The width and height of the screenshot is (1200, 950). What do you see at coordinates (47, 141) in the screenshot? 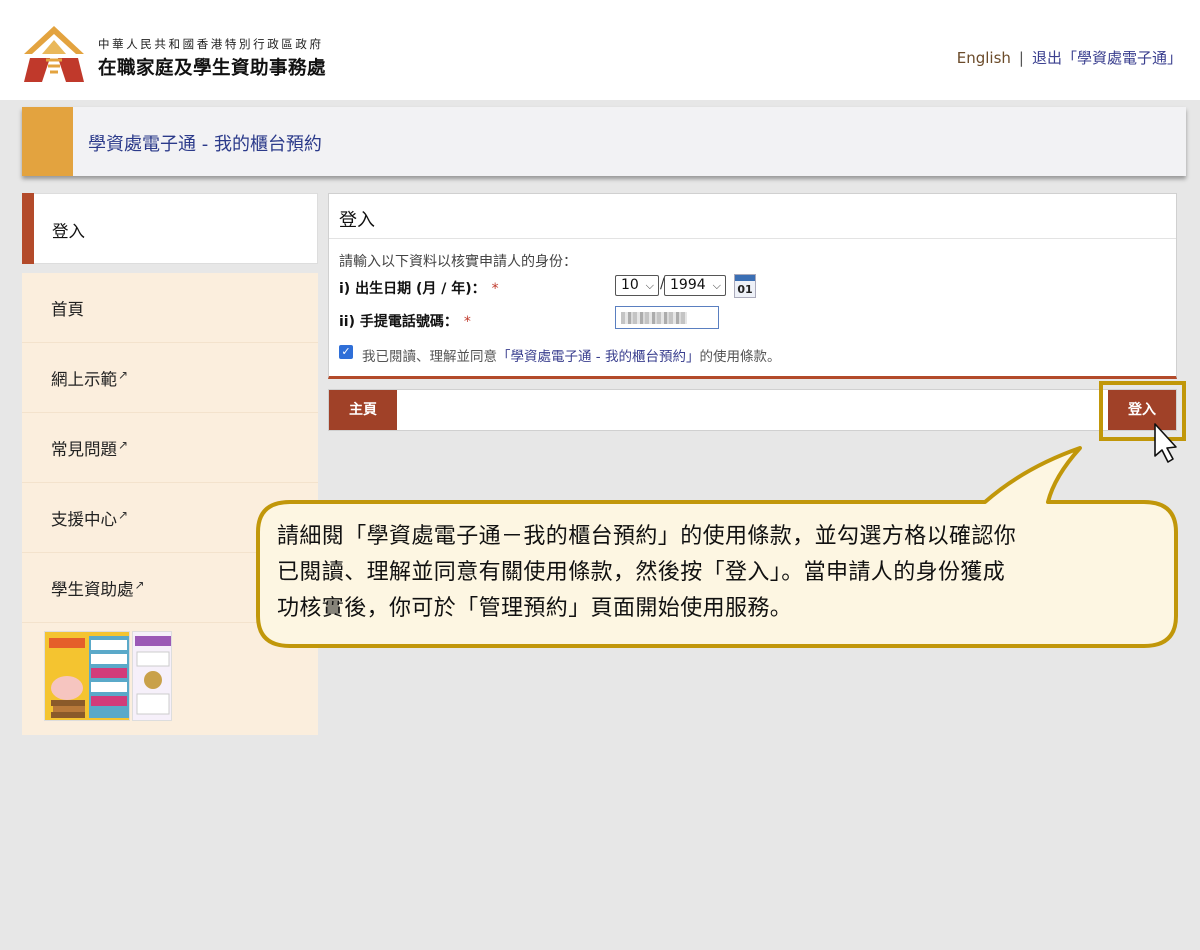
I see `title-accent` at bounding box center [47, 141].